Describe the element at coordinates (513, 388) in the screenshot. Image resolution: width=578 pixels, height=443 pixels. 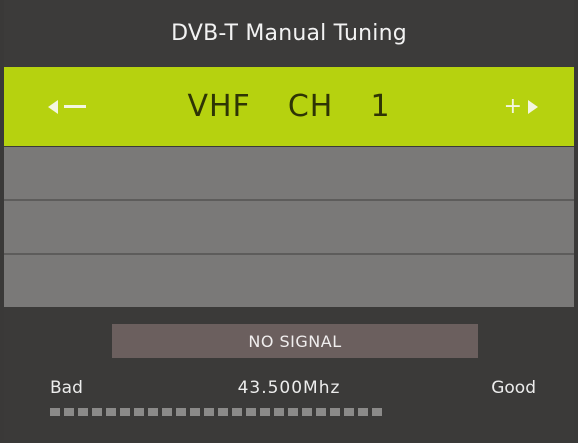
I see `signal-good-label: Good` at that location.